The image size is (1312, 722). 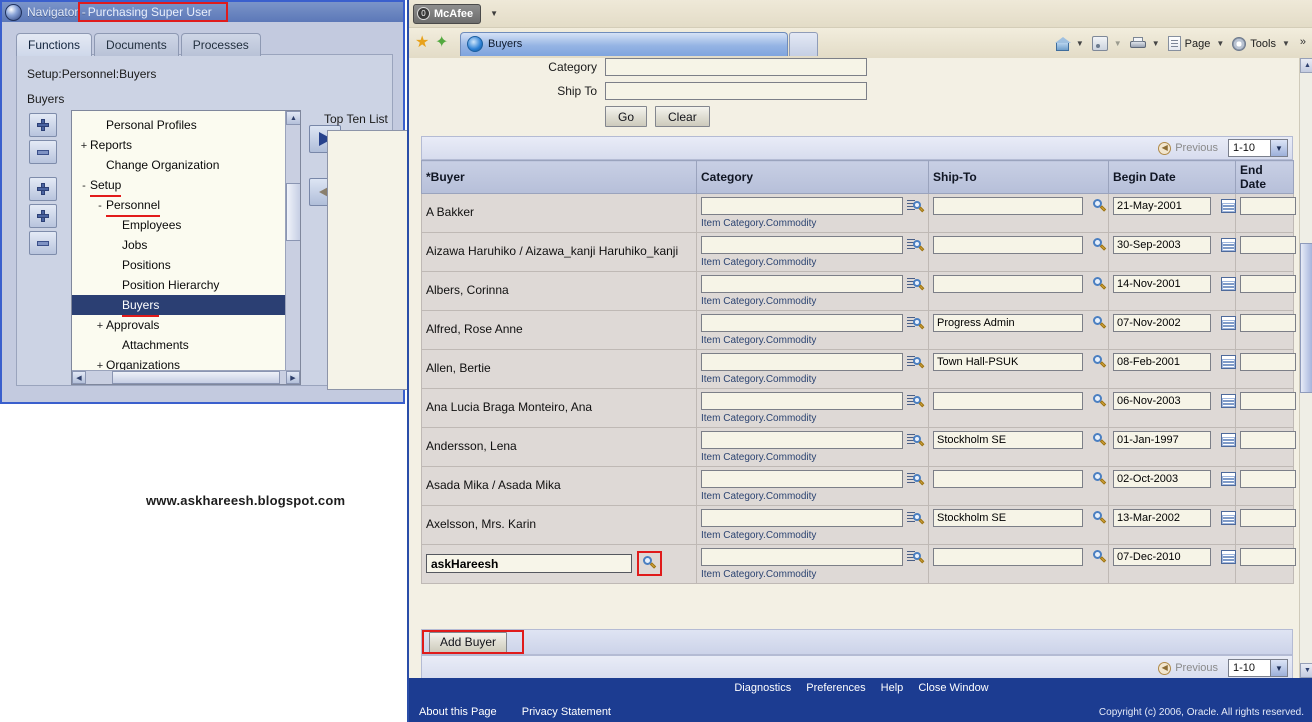 What do you see at coordinates (43, 243) in the screenshot?
I see `collapse-all-button` at bounding box center [43, 243].